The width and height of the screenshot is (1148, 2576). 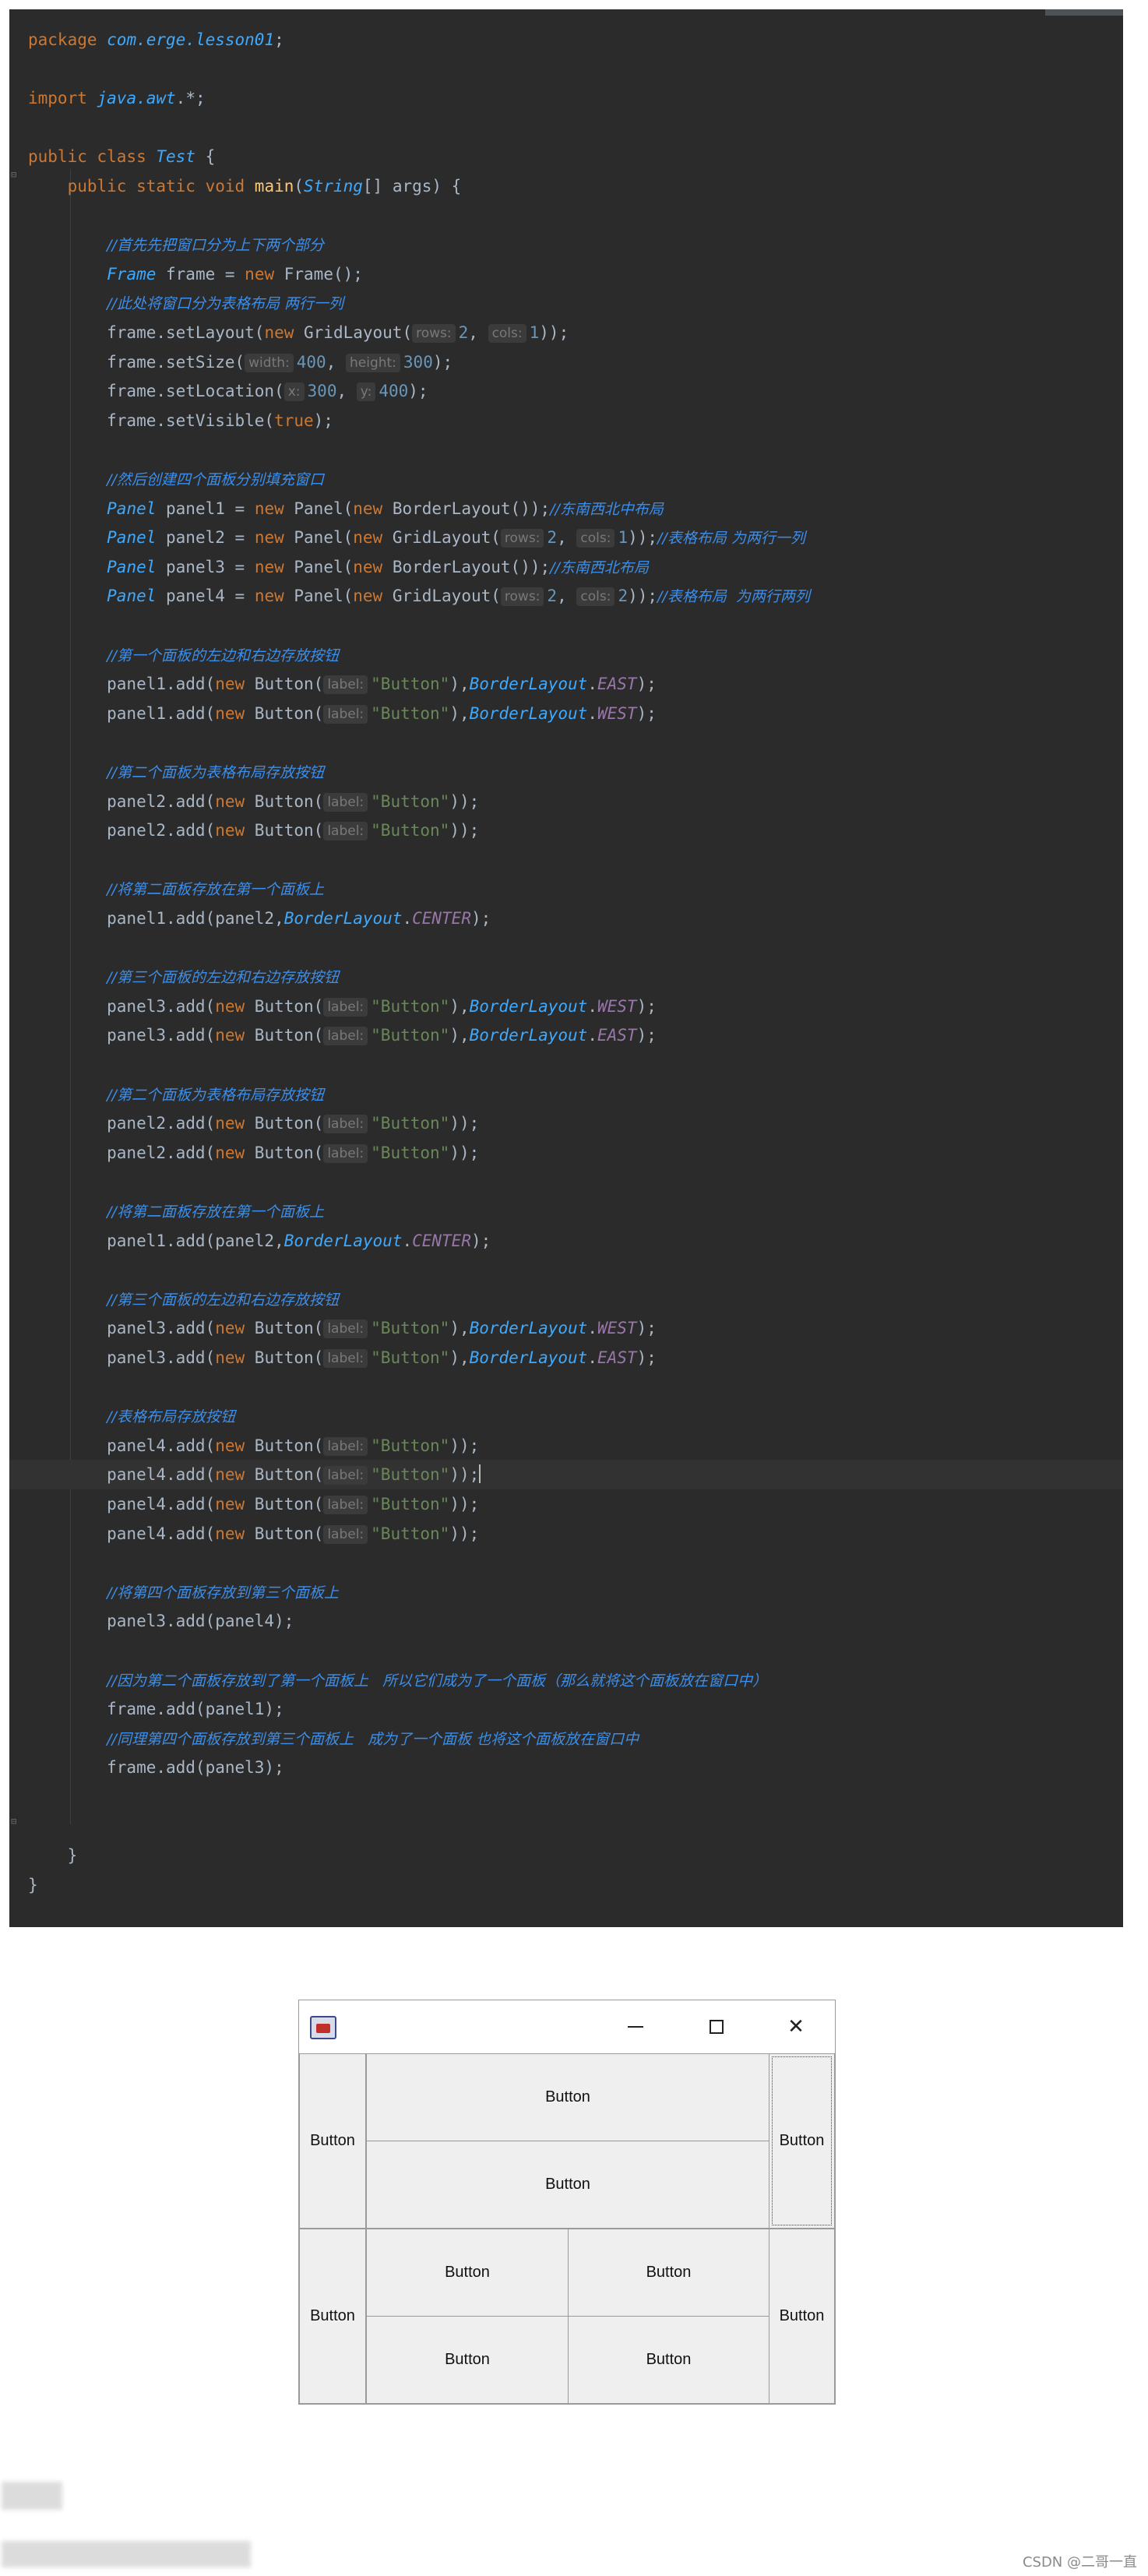 What do you see at coordinates (467, 2273) in the screenshot?
I see `panel4-button-1: Button` at bounding box center [467, 2273].